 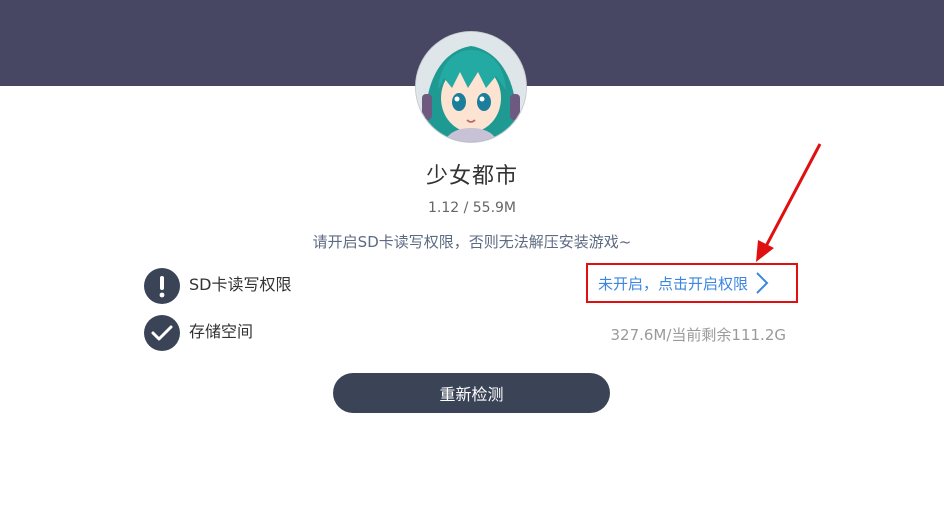 What do you see at coordinates (471, 393) in the screenshot?
I see `retest-button: 重新检测` at bounding box center [471, 393].